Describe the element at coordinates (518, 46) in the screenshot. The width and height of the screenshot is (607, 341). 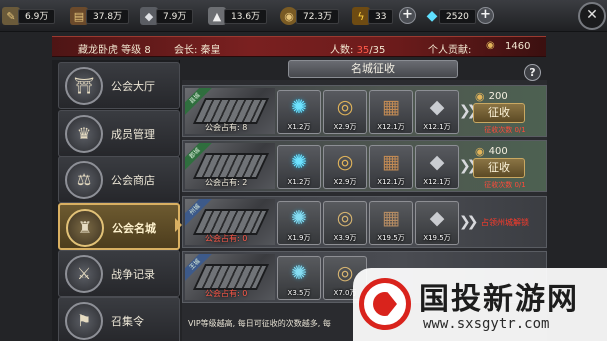
I see `contribution-value: 1460` at that location.